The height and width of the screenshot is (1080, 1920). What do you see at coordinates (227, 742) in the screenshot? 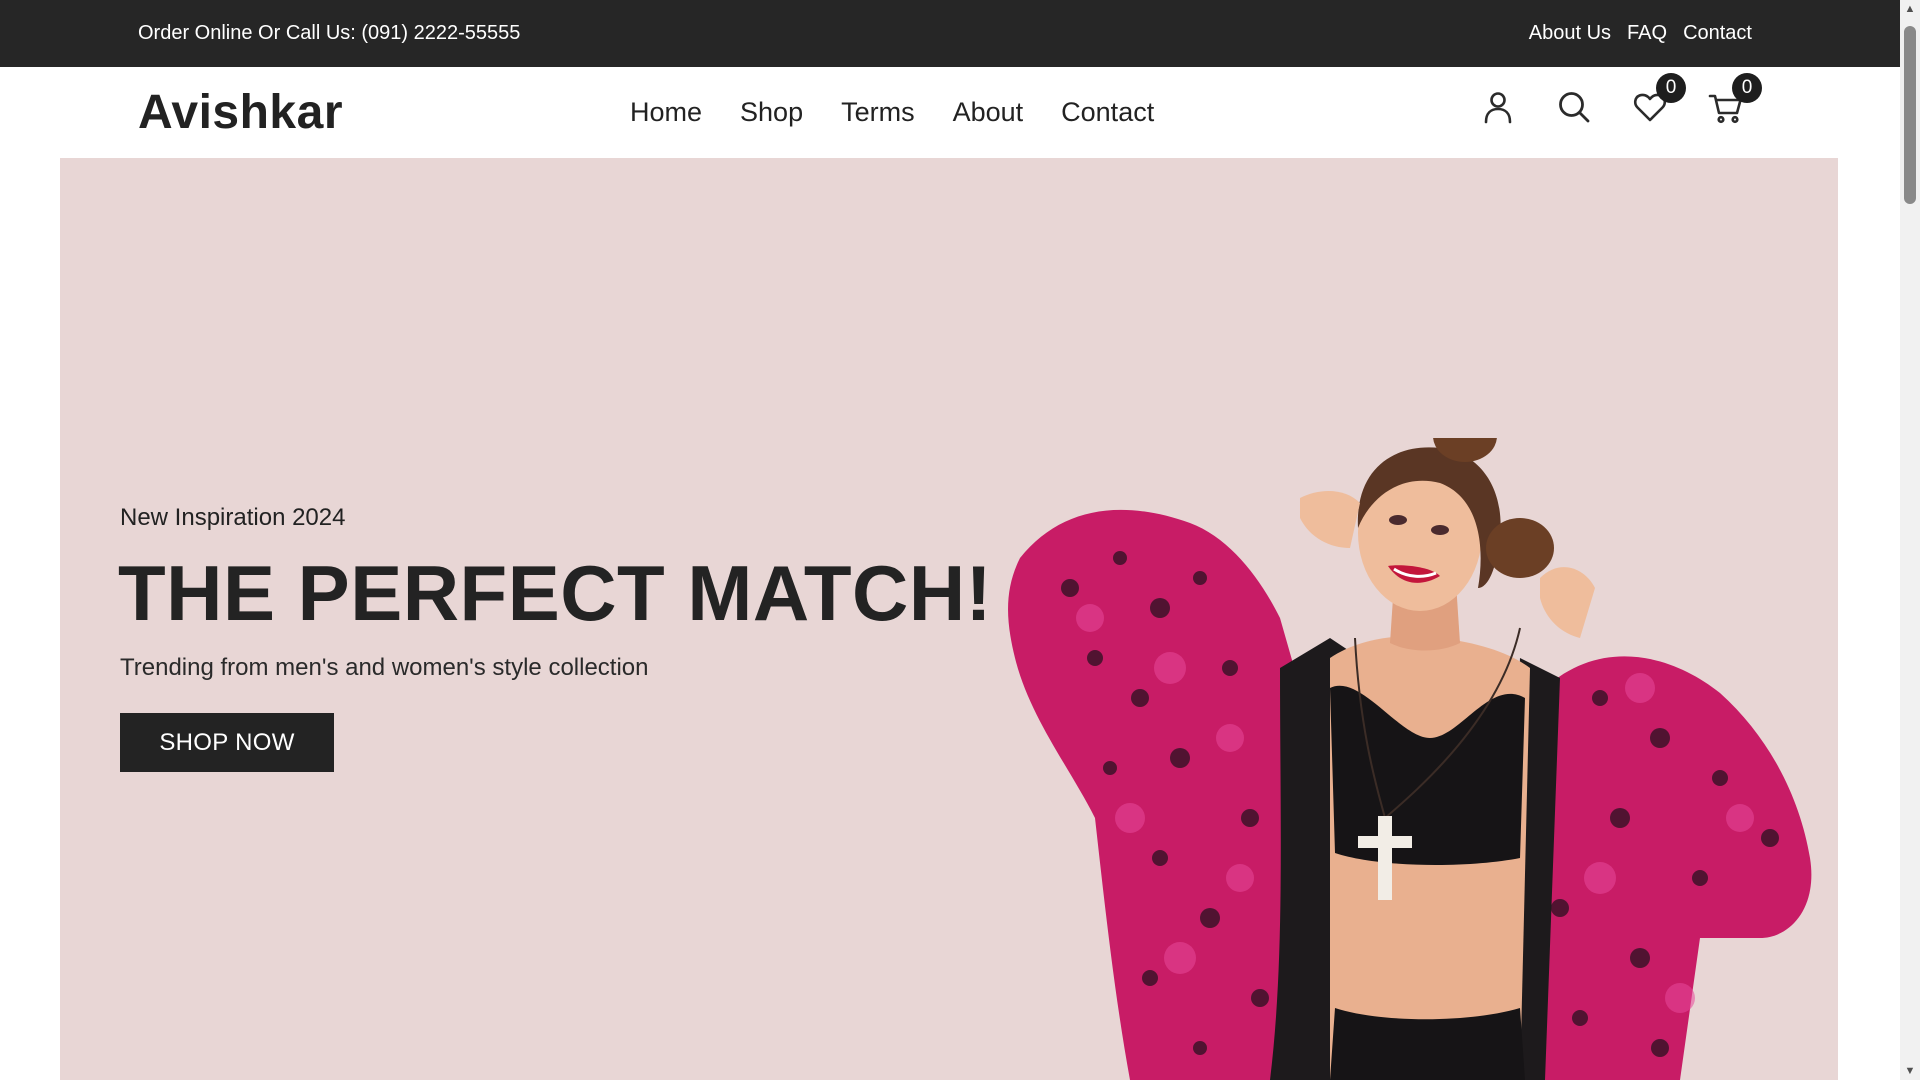
I see `shop-now-button: SHOP NOW` at bounding box center [227, 742].